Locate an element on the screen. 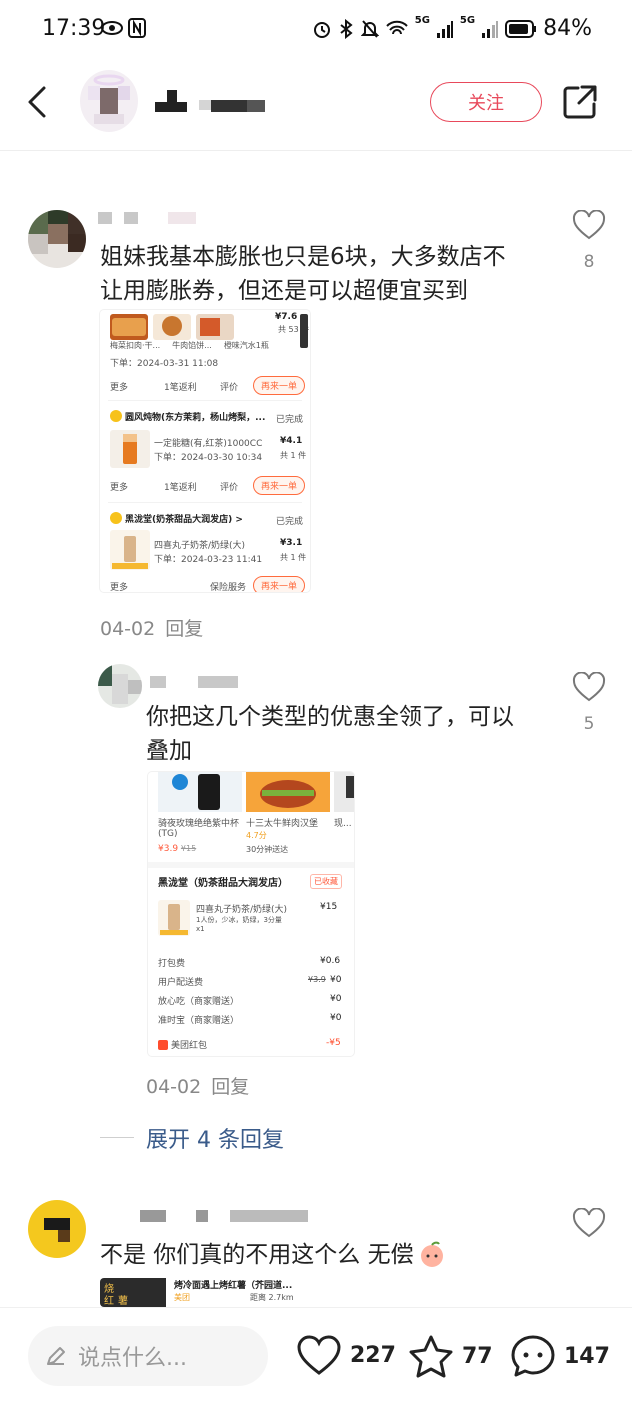 The image size is (632, 1406). product-eta: 30分钟送达 is located at coordinates (267, 849).